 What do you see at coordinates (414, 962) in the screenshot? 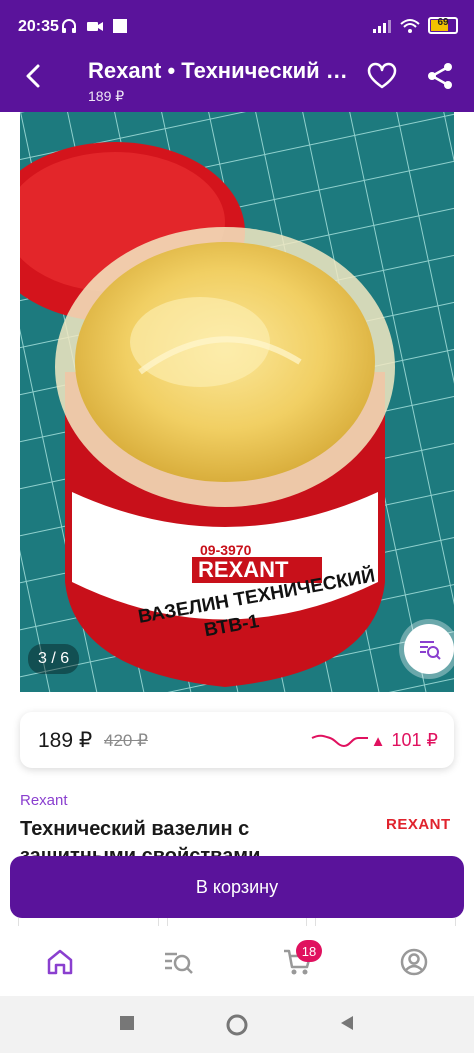
I see `profile-icon` at bounding box center [414, 962].